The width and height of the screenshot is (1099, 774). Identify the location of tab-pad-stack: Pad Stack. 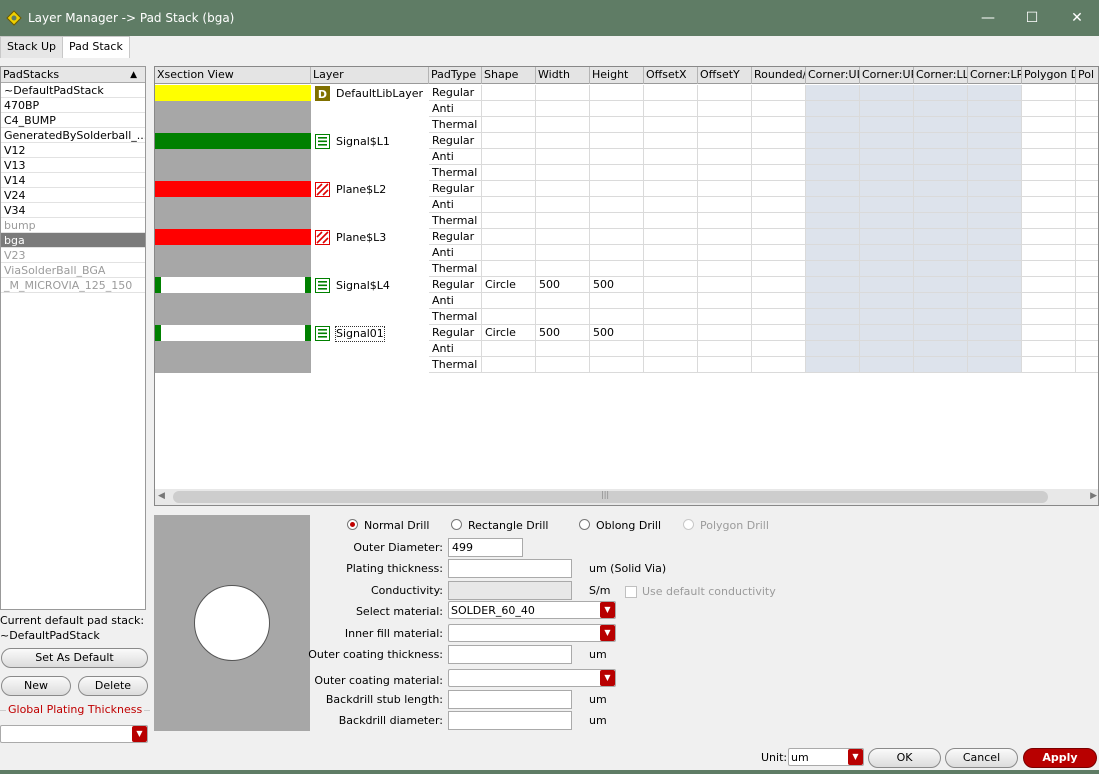
(96, 47).